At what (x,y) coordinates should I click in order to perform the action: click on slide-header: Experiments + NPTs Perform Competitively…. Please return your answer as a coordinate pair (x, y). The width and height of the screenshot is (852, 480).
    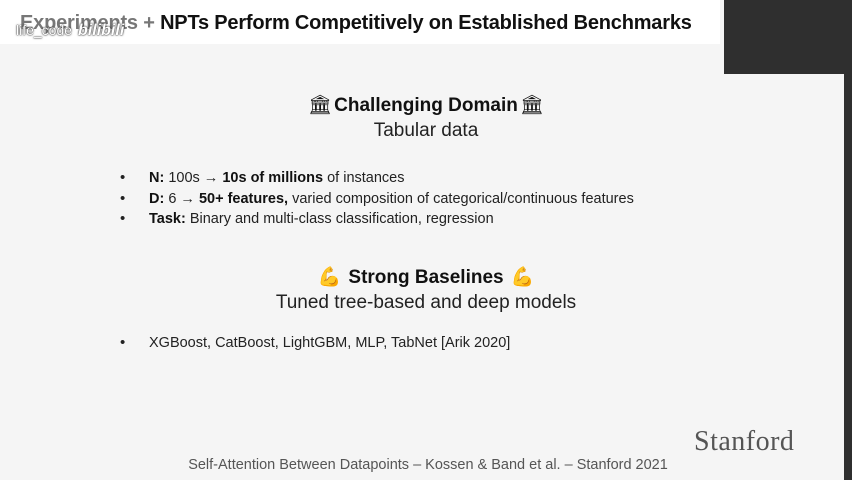
    Looking at the image, I should click on (360, 22).